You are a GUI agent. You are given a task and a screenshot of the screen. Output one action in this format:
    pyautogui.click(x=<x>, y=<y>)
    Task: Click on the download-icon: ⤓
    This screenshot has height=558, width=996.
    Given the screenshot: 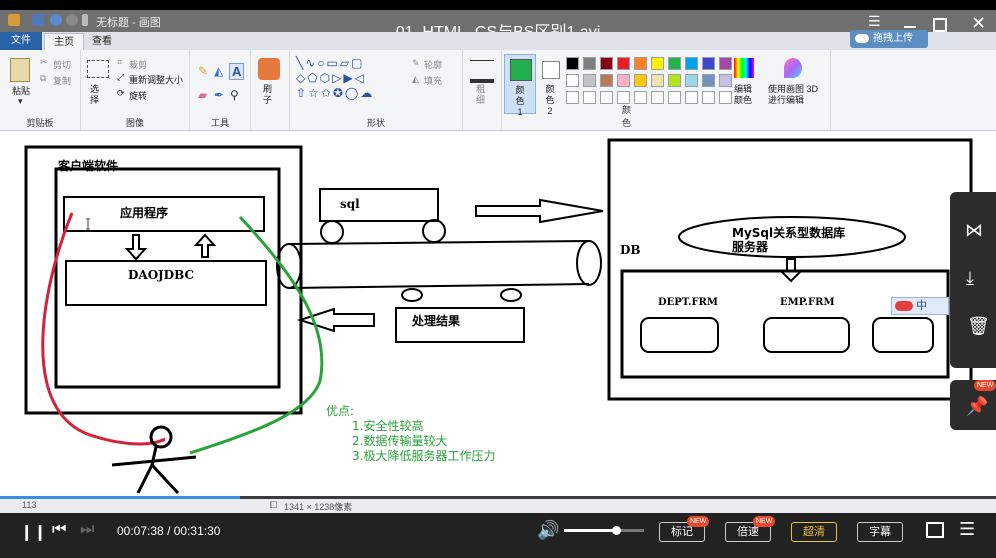 What is the action you would take?
    pyautogui.click(x=970, y=278)
    